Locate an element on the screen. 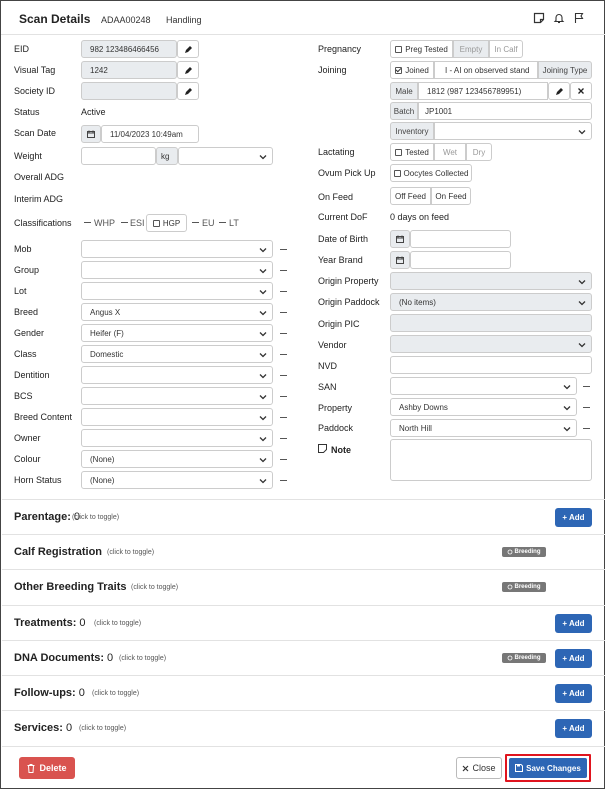 Image resolution: width=605 pixels, height=789 pixels. breed-content-select is located at coordinates (177, 417).